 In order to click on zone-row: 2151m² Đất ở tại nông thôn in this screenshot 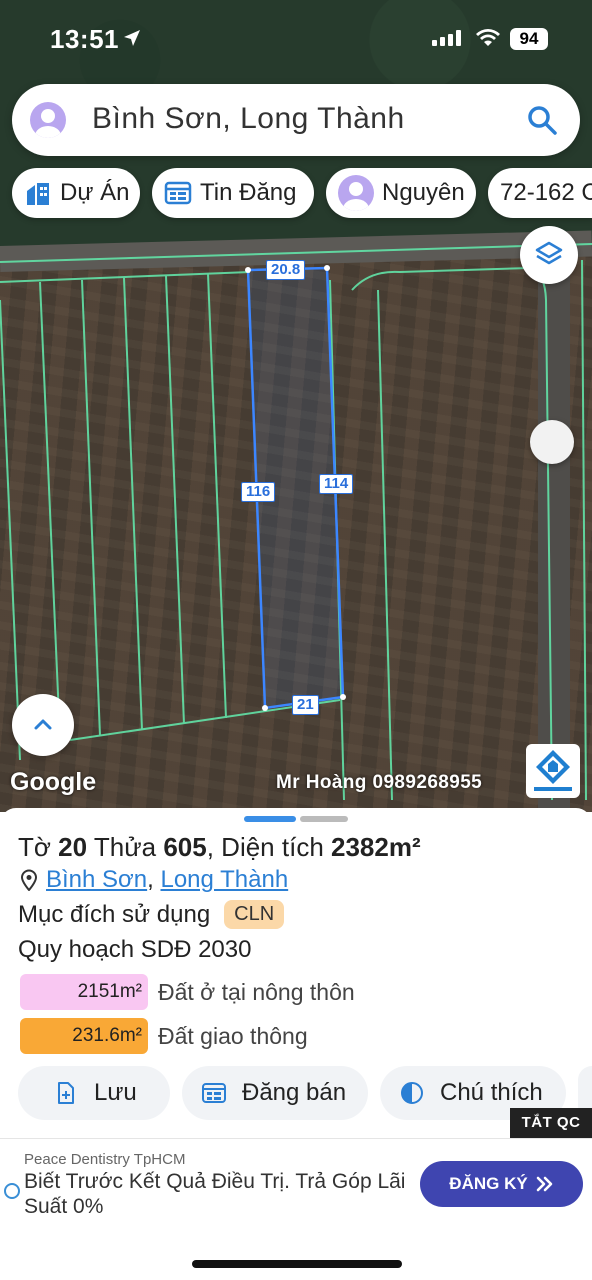, I will do `click(187, 992)`.